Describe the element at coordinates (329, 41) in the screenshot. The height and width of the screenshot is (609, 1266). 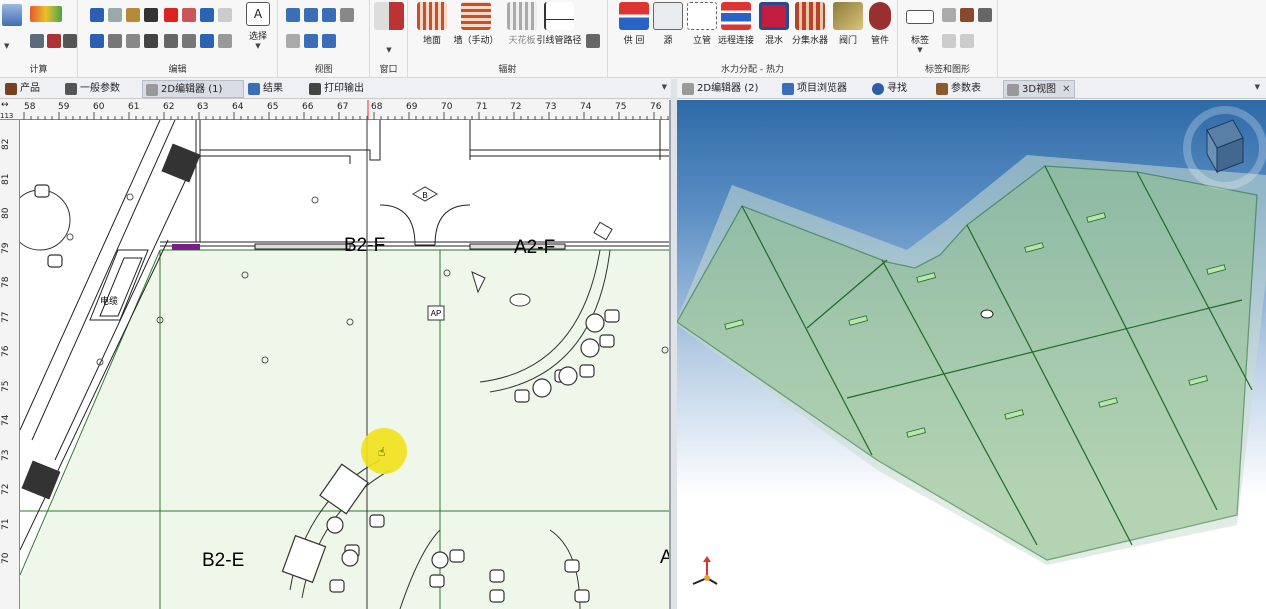
I see `zoom-next-icon` at that location.